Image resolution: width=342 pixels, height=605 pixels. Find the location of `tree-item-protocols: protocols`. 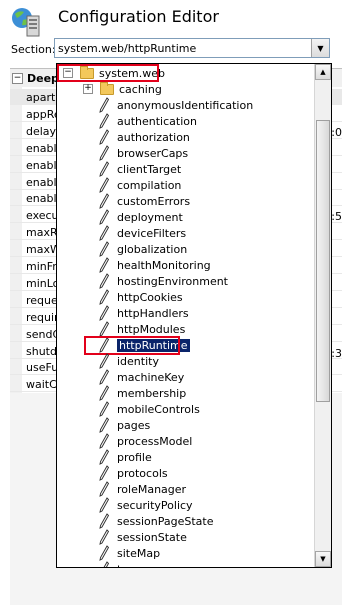

tree-item-protocols: protocols is located at coordinates (204, 473).